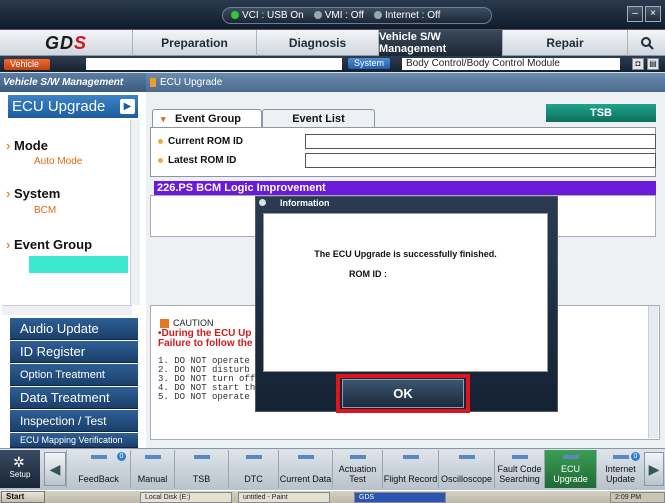 Image resolution: width=665 pixels, height=503 pixels. I want to click on event-group-label: Event Group, so click(49, 244).